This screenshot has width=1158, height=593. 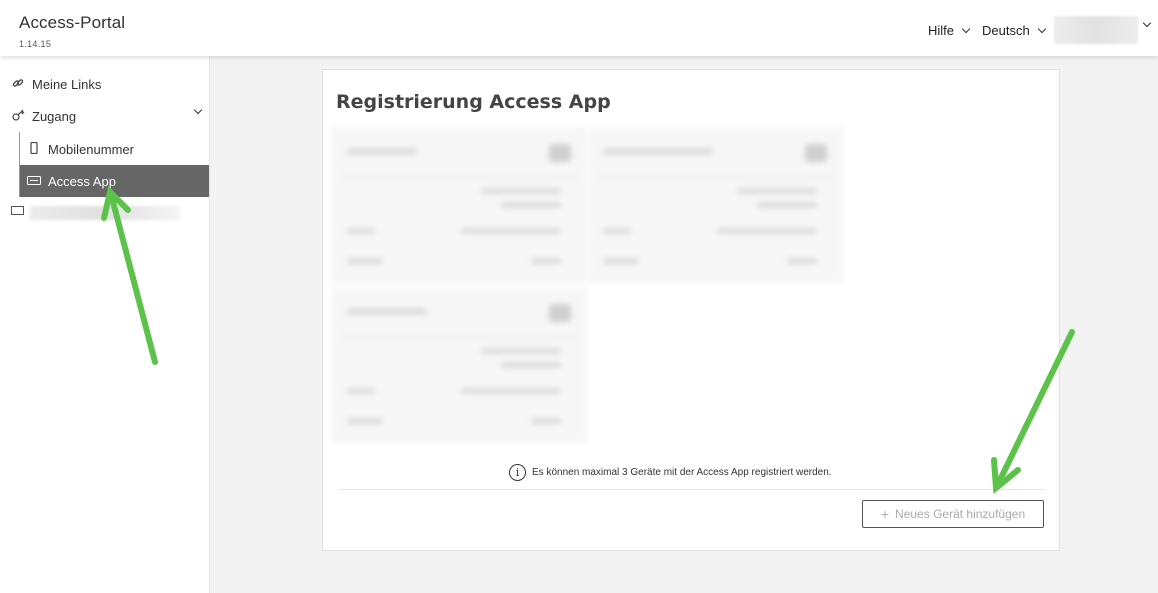 I want to click on sidebar-item-label: Zugang, so click(x=54, y=116).